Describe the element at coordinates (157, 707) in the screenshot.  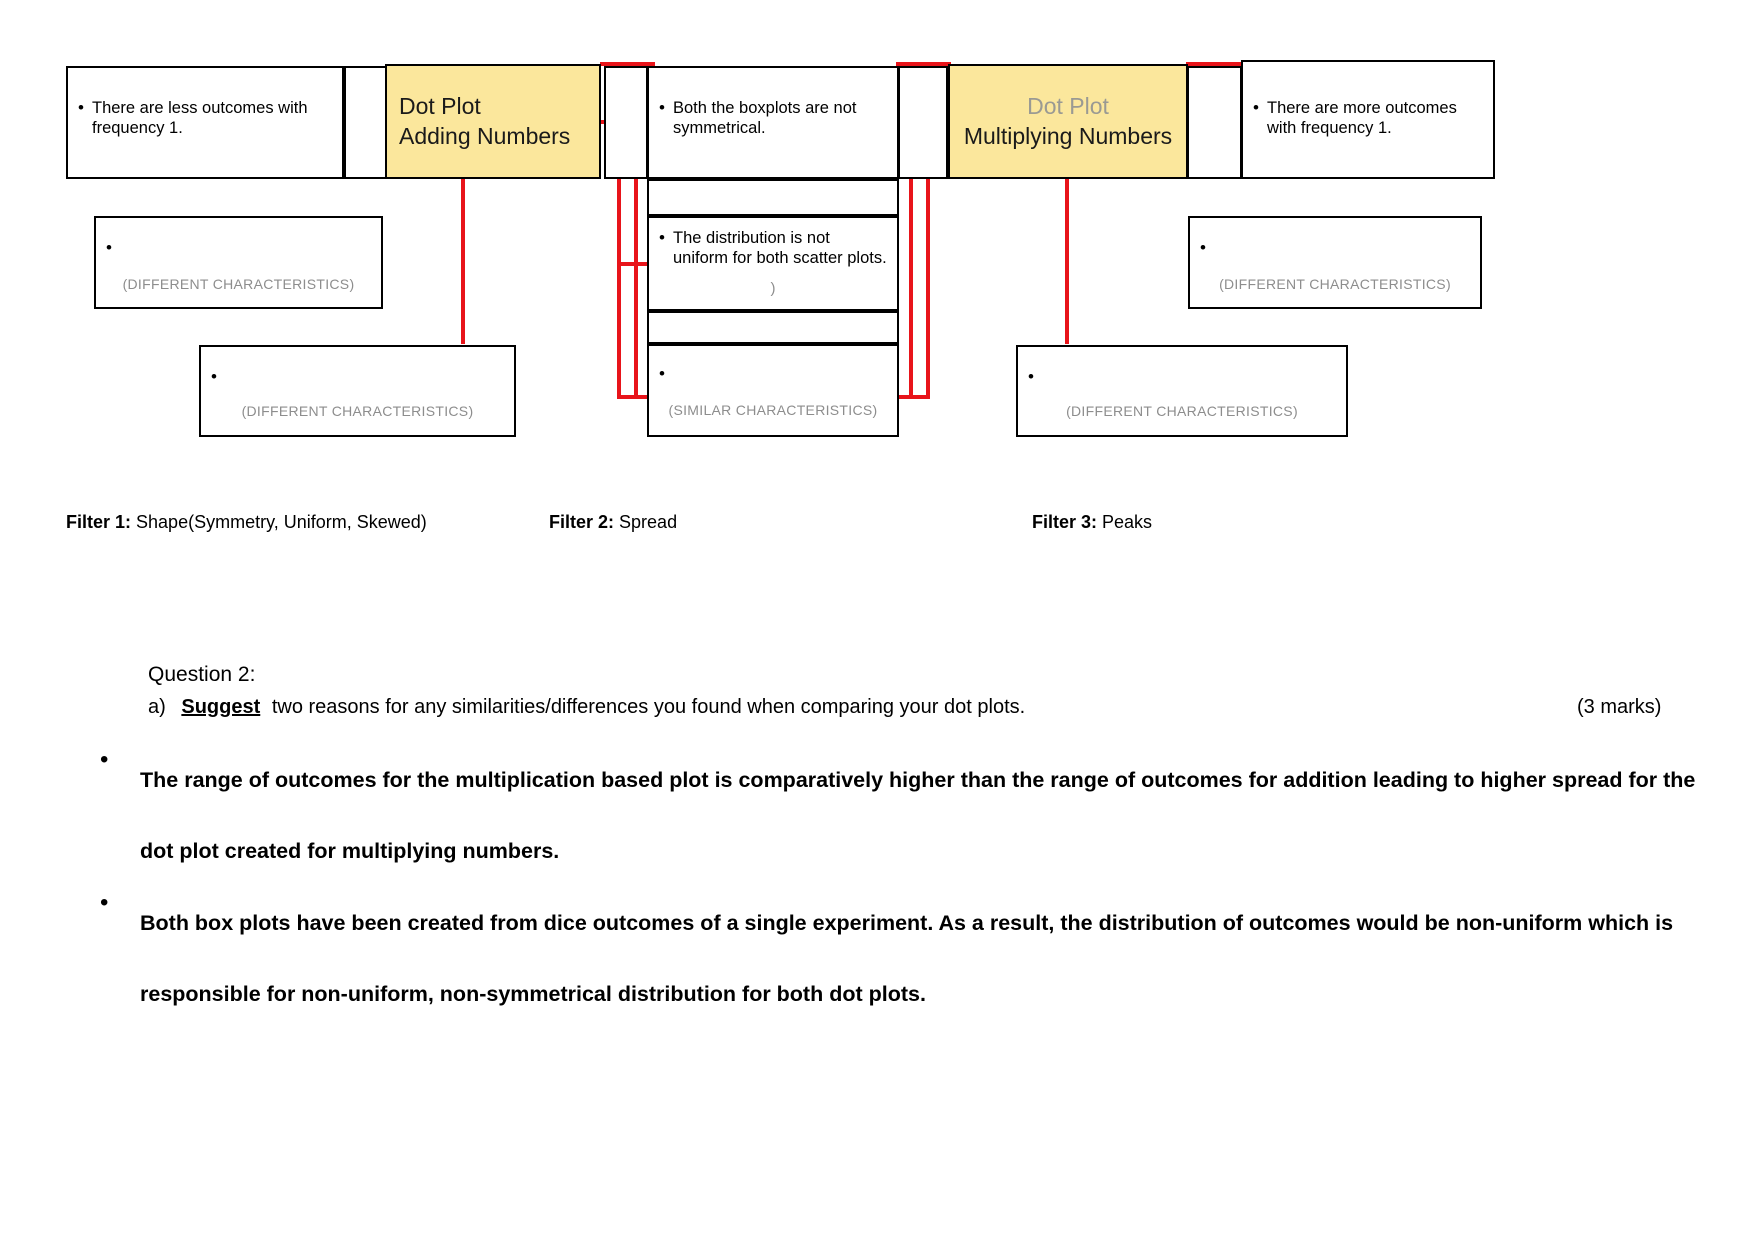
I see `question-part-letter: a)` at that location.